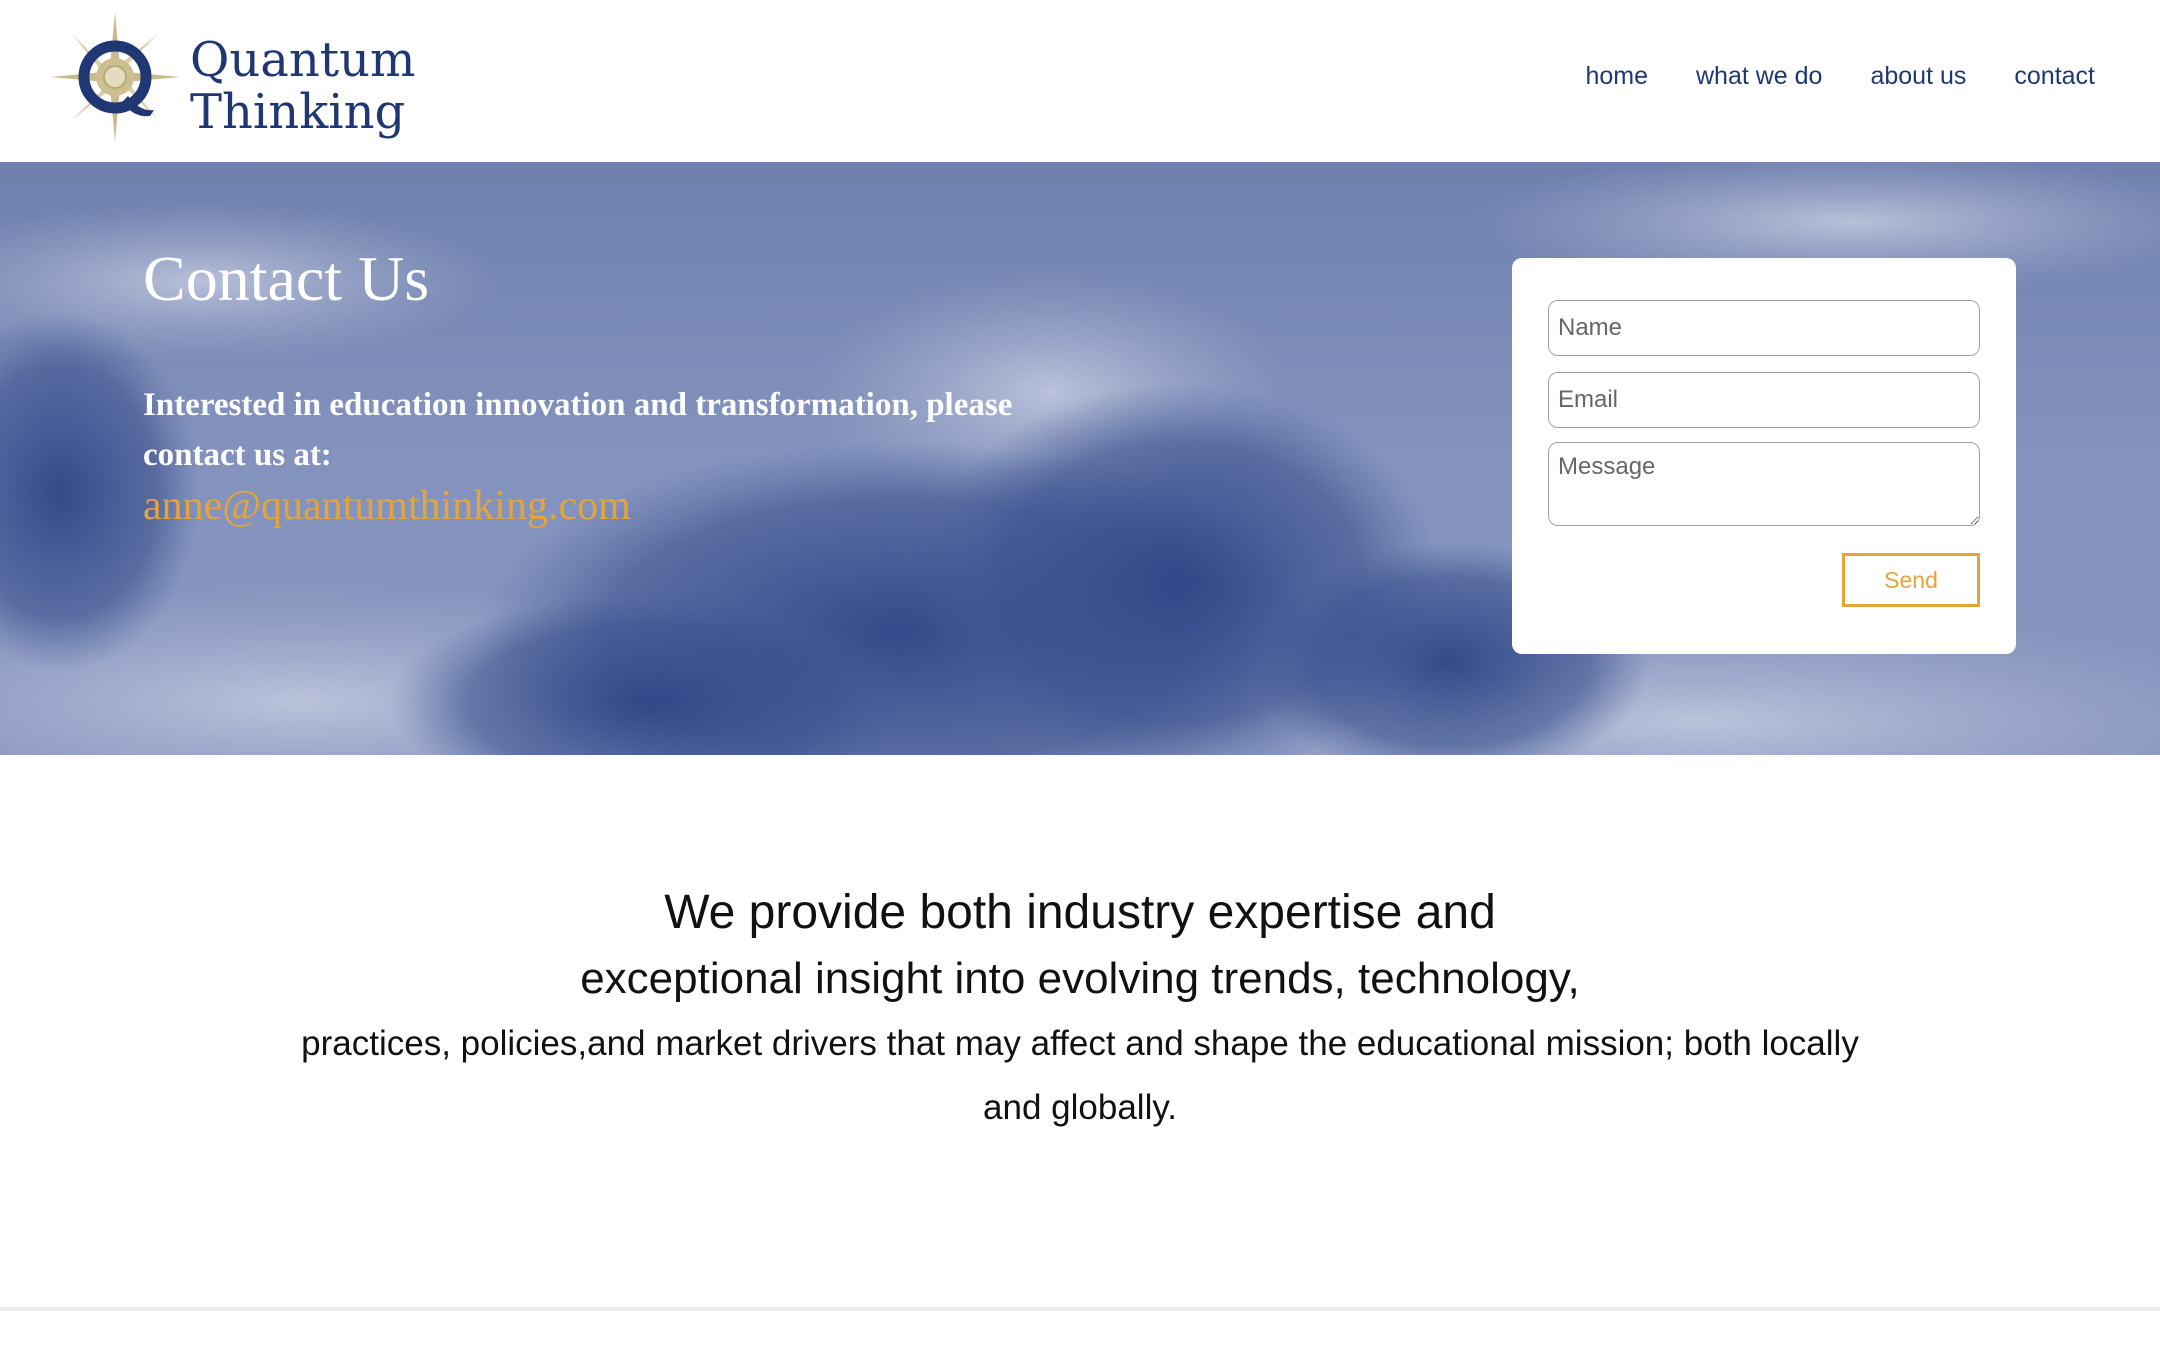  What do you see at coordinates (1764, 328) in the screenshot?
I see `name-input` at bounding box center [1764, 328].